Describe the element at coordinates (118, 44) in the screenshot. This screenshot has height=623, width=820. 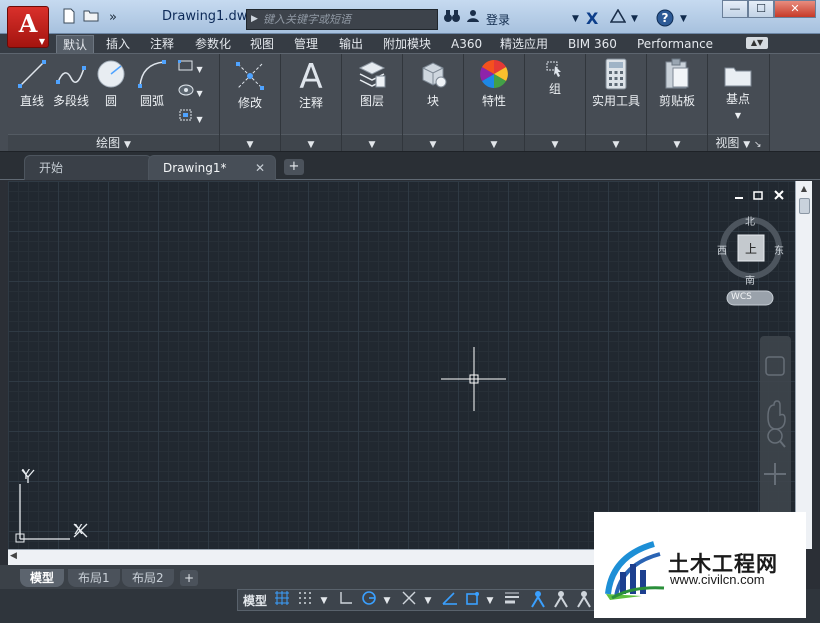
I see `tab-insert: 插入` at that location.